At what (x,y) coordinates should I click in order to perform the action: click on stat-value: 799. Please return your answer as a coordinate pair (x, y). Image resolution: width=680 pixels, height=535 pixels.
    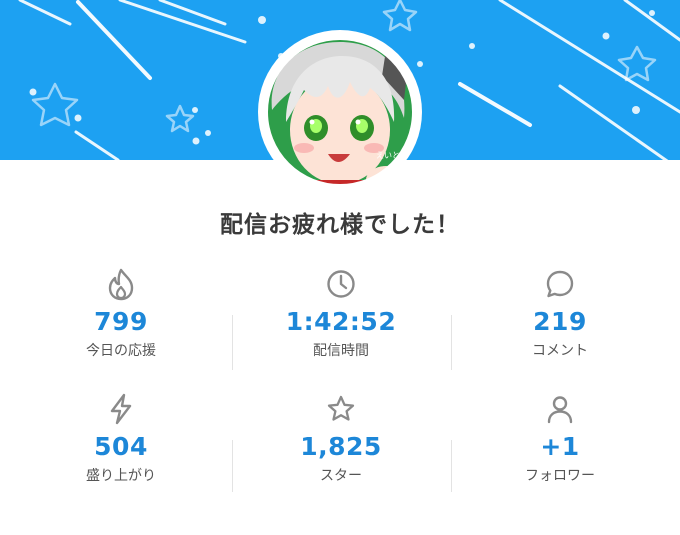
    Looking at the image, I should click on (121, 321).